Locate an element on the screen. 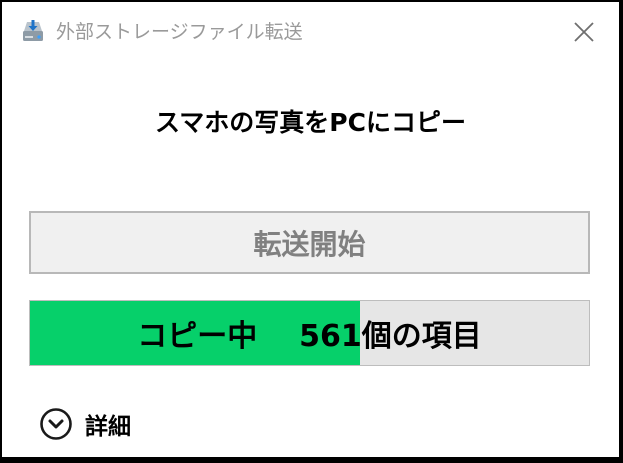  transfer-progress-bar: コピー中 561個の項目 is located at coordinates (309, 333).